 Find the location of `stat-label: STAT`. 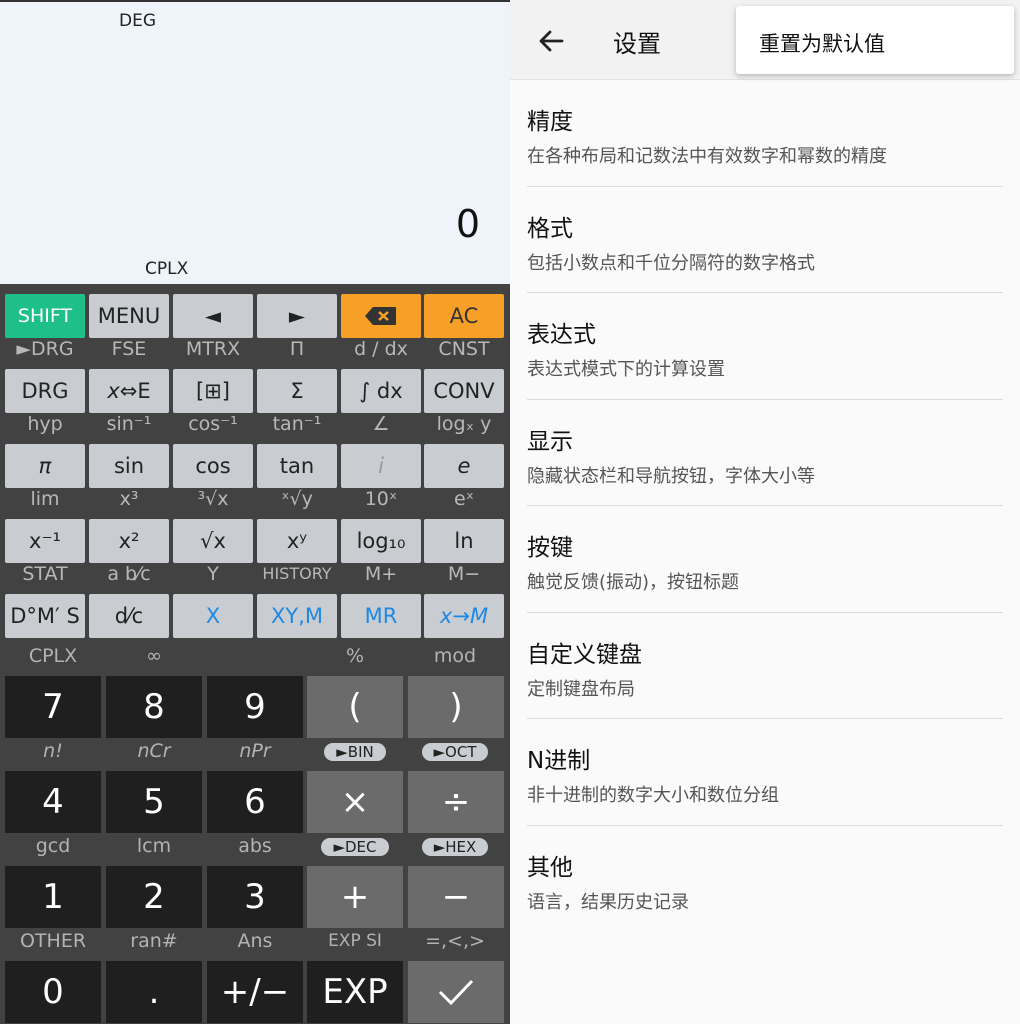

stat-label: STAT is located at coordinates (45, 574).